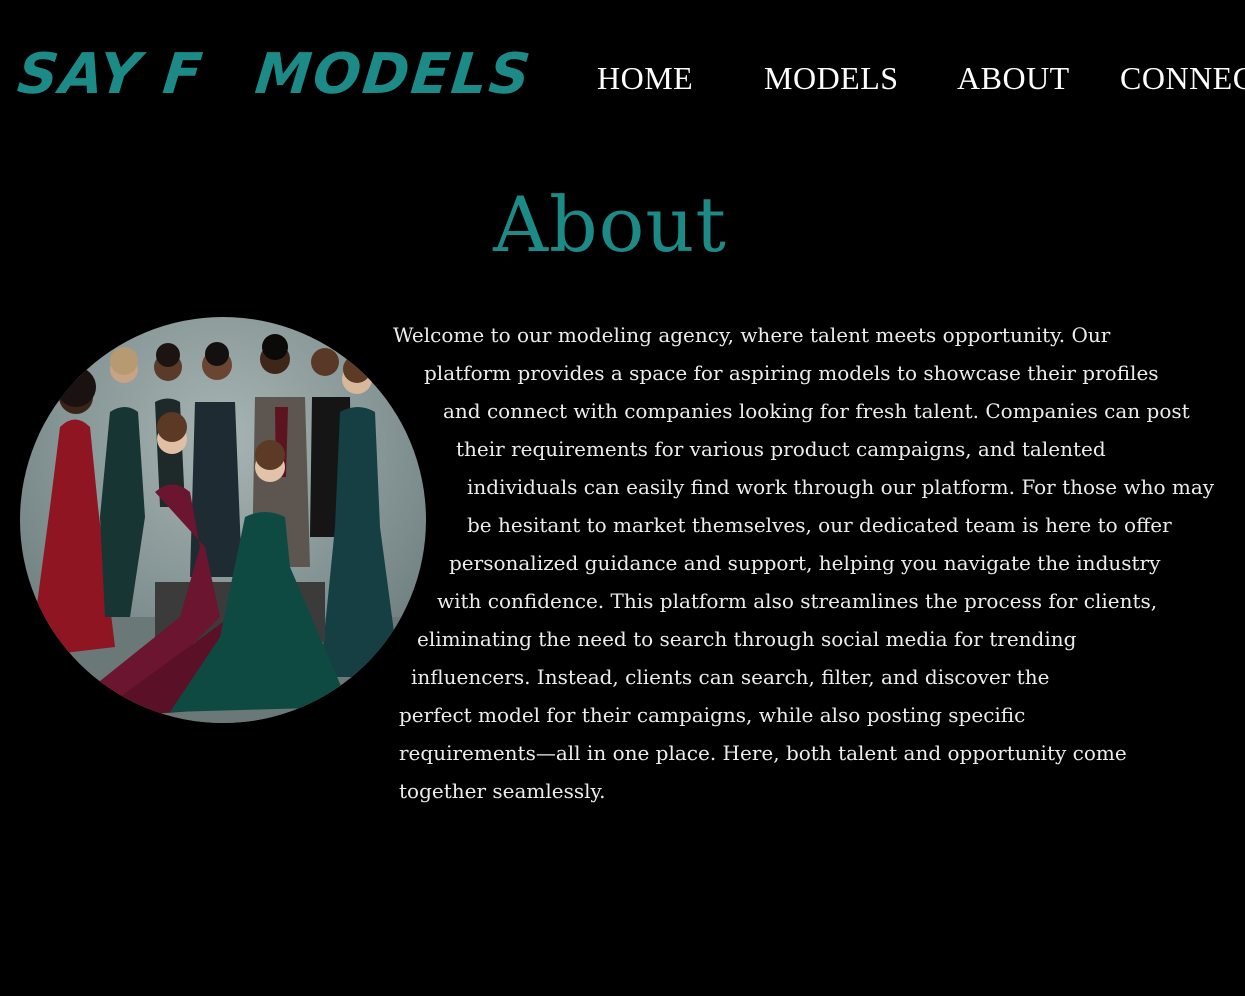  I want to click on nav-link-connect: CONNEC, so click(1182, 78).